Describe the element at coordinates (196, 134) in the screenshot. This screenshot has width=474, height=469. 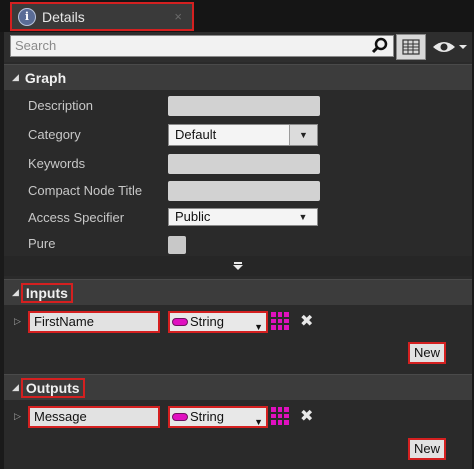
I see `category-value: Default` at that location.